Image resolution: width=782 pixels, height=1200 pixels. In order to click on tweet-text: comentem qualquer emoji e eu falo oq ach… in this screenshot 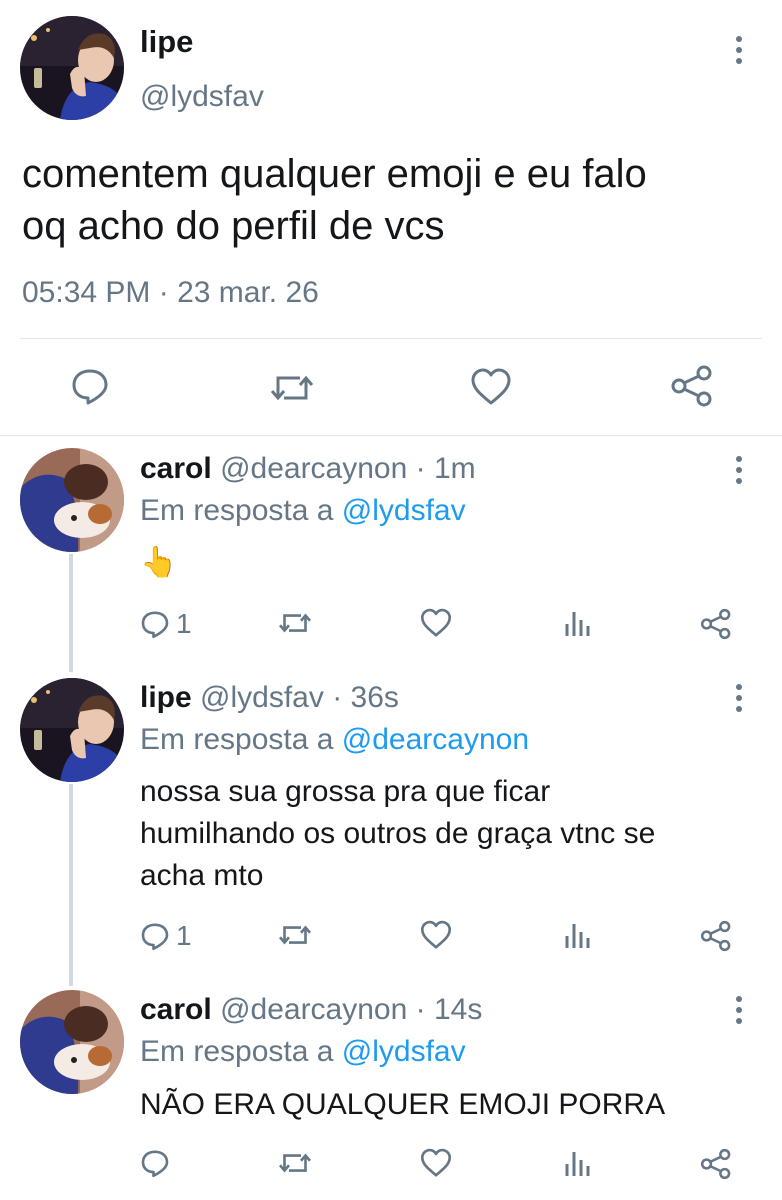, I will do `click(392, 200)`.